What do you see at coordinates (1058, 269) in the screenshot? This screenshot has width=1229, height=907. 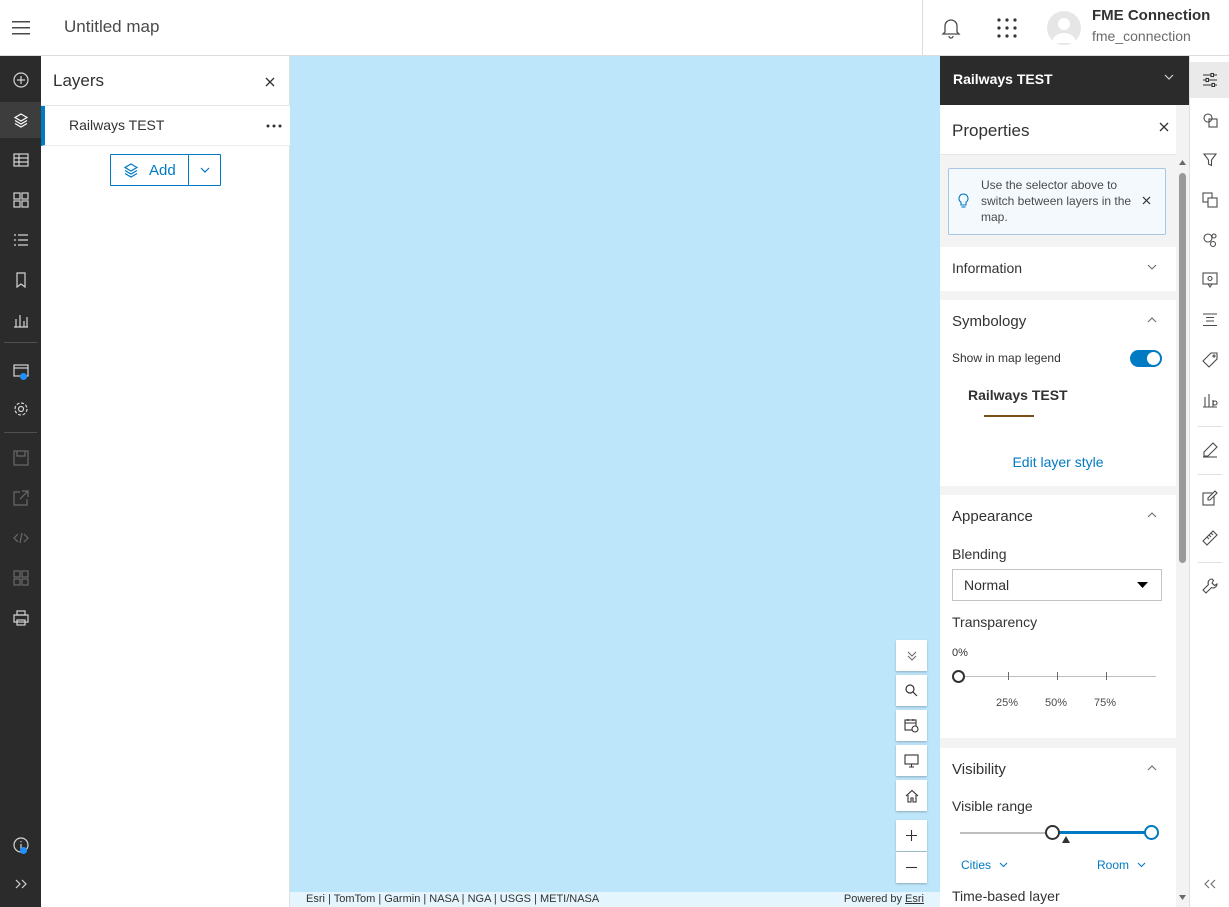 I see `information-section: Information` at bounding box center [1058, 269].